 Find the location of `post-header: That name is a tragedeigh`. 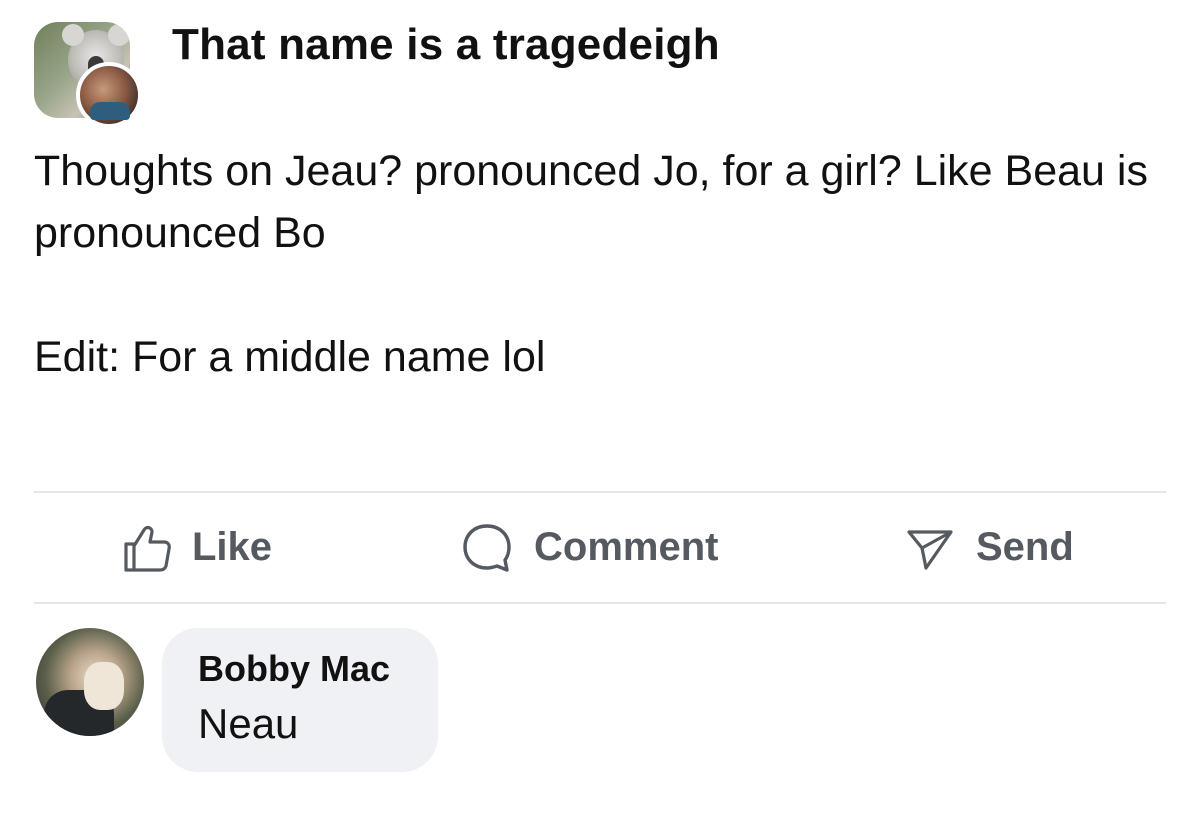

post-header: That name is a tragedeigh is located at coordinates (600, 75).